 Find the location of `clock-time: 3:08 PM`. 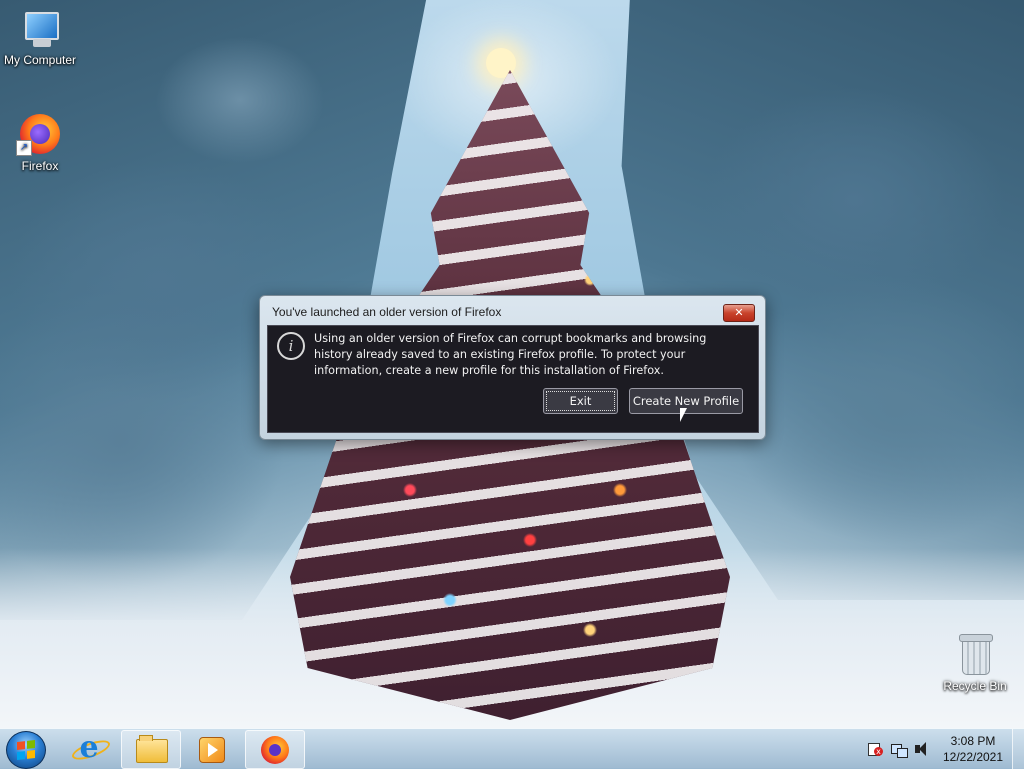

clock-time: 3:08 PM is located at coordinates (973, 741).